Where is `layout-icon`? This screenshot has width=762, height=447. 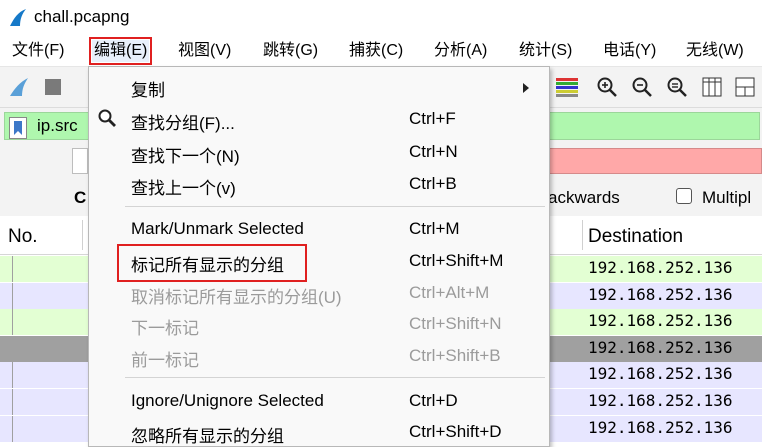 layout-icon is located at coordinates (745, 87).